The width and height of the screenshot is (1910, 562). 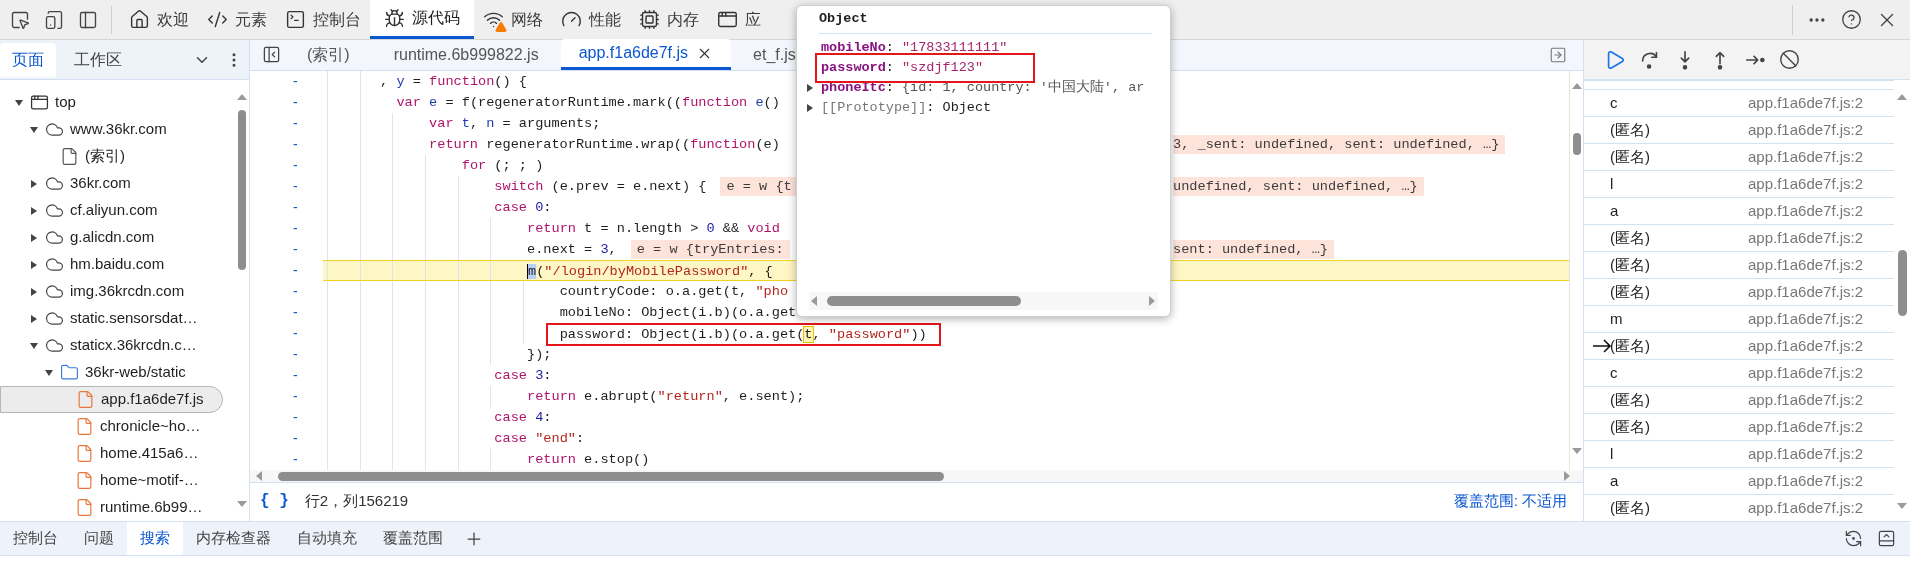 What do you see at coordinates (1612, 183) in the screenshot?
I see `frame-name: l` at bounding box center [1612, 183].